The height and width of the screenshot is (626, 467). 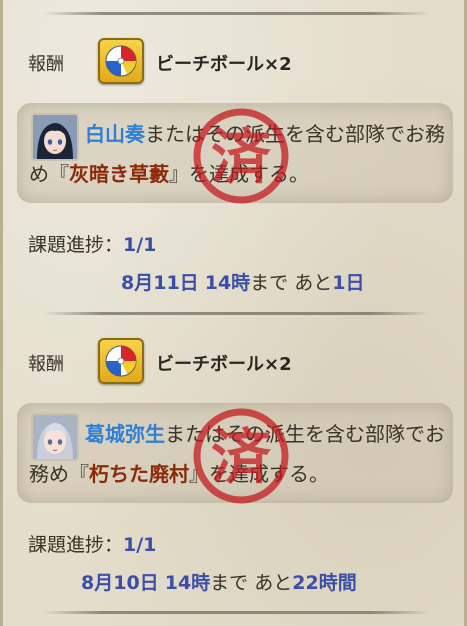 I want to click on deadline-date: 8月10日, so click(x=120, y=583).